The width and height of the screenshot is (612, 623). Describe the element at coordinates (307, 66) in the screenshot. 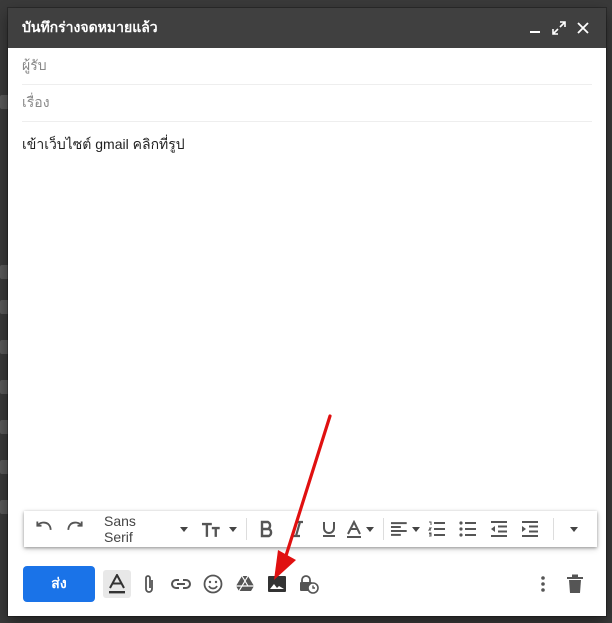

I see `to-field: ผู้รับ` at that location.